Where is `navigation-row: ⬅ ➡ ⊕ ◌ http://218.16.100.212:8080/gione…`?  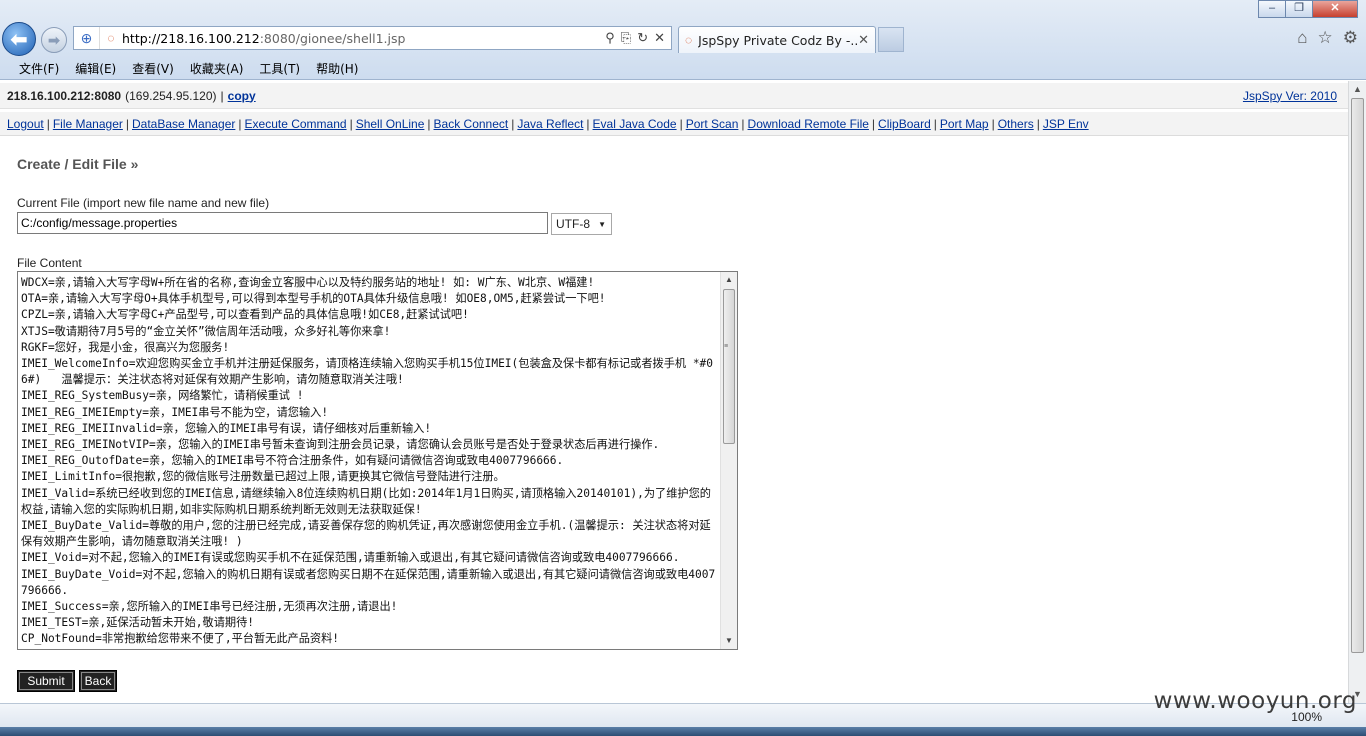
navigation-row: ⬅ ➡ ⊕ ◌ http://218.16.100.212:8080/gione… is located at coordinates (683, 39).